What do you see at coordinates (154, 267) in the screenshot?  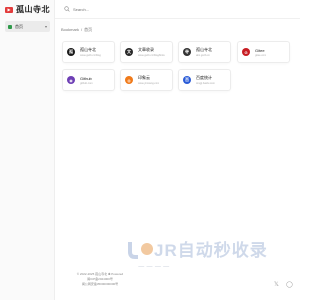 I see `watermark-subtext: 一 一 一 一` at bounding box center [154, 267].